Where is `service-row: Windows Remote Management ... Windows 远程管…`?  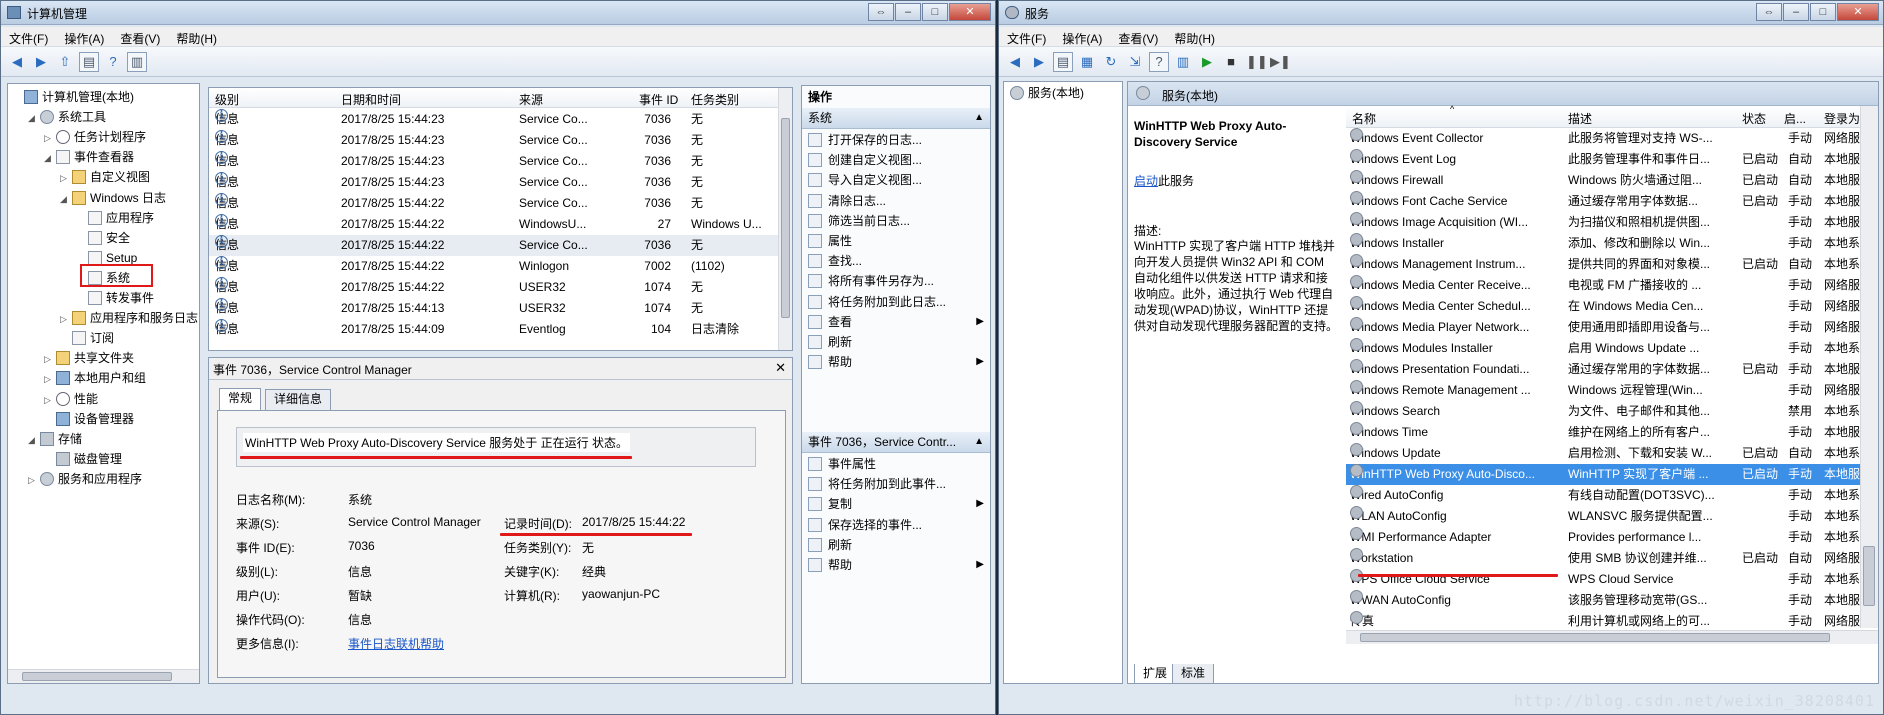 service-row: Windows Remote Management ... Windows 远程管… is located at coordinates (1609, 390).